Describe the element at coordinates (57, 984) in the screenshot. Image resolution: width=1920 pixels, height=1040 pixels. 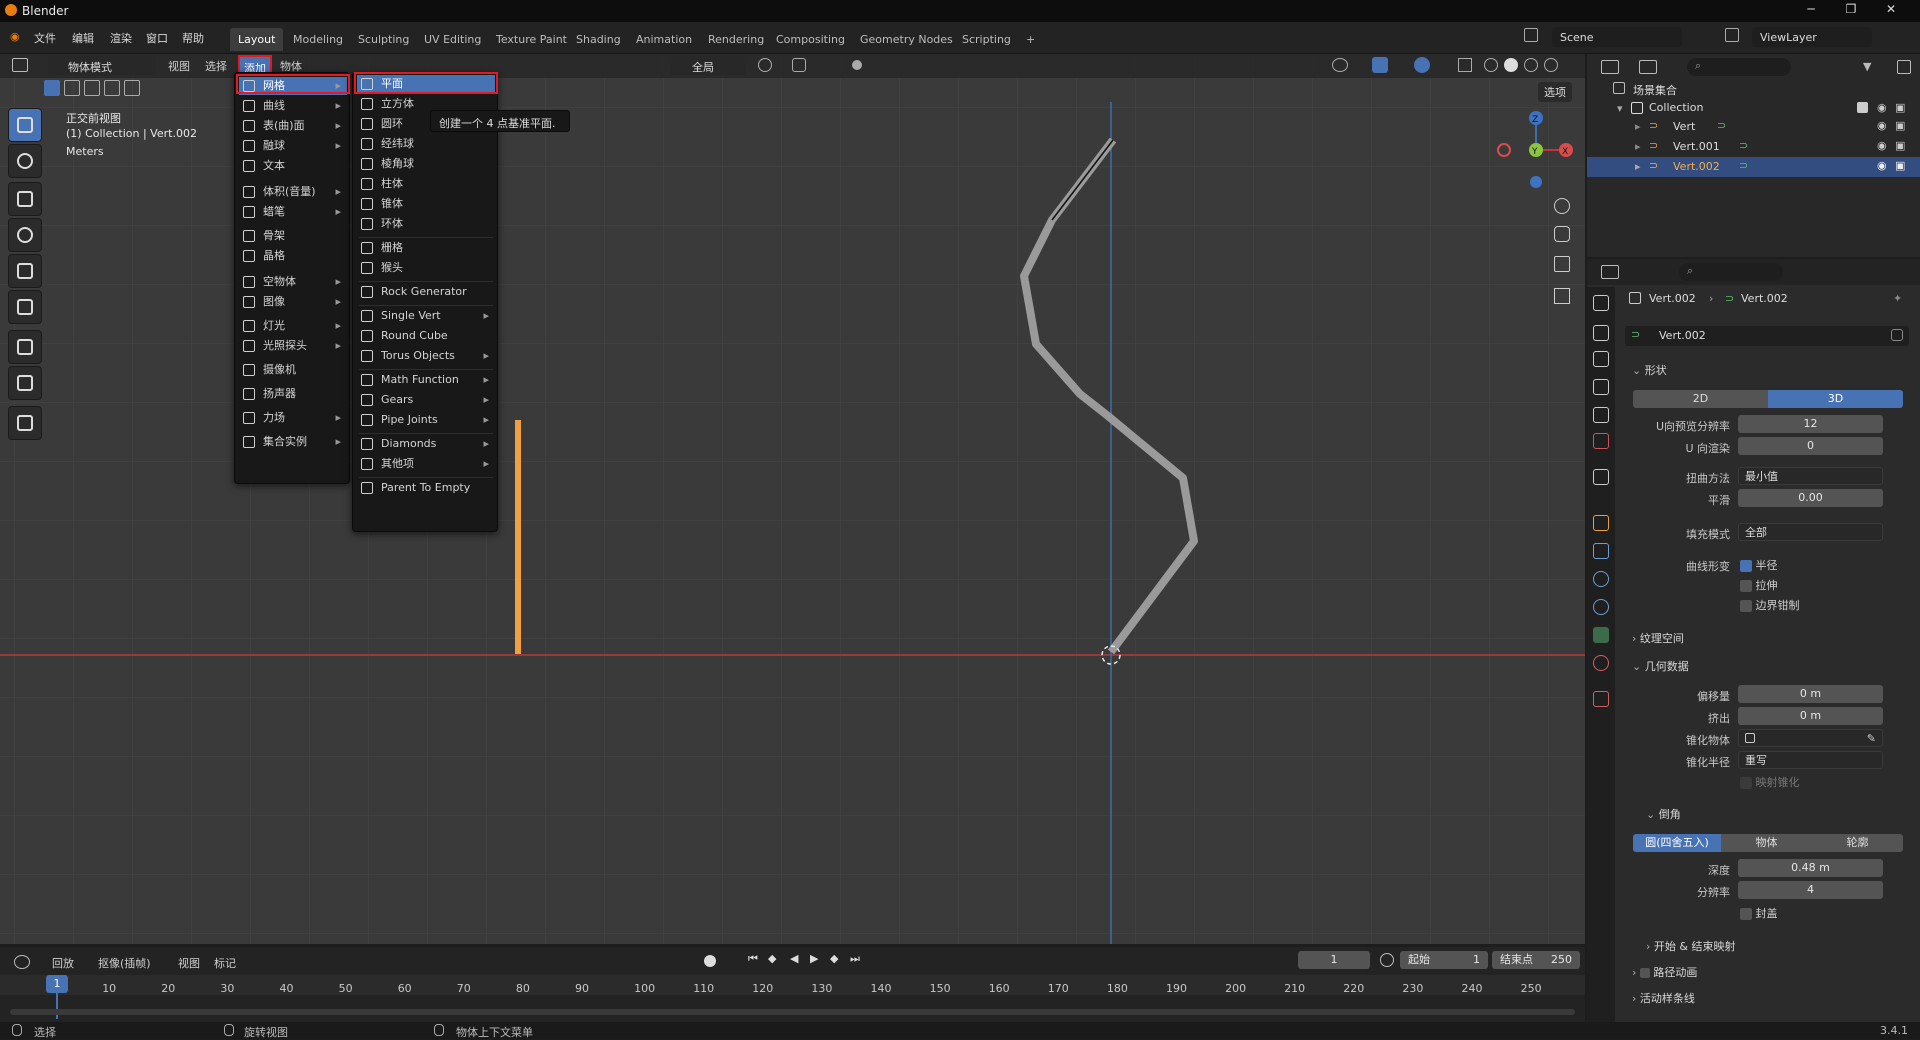
I see `playhead: 1` at that location.